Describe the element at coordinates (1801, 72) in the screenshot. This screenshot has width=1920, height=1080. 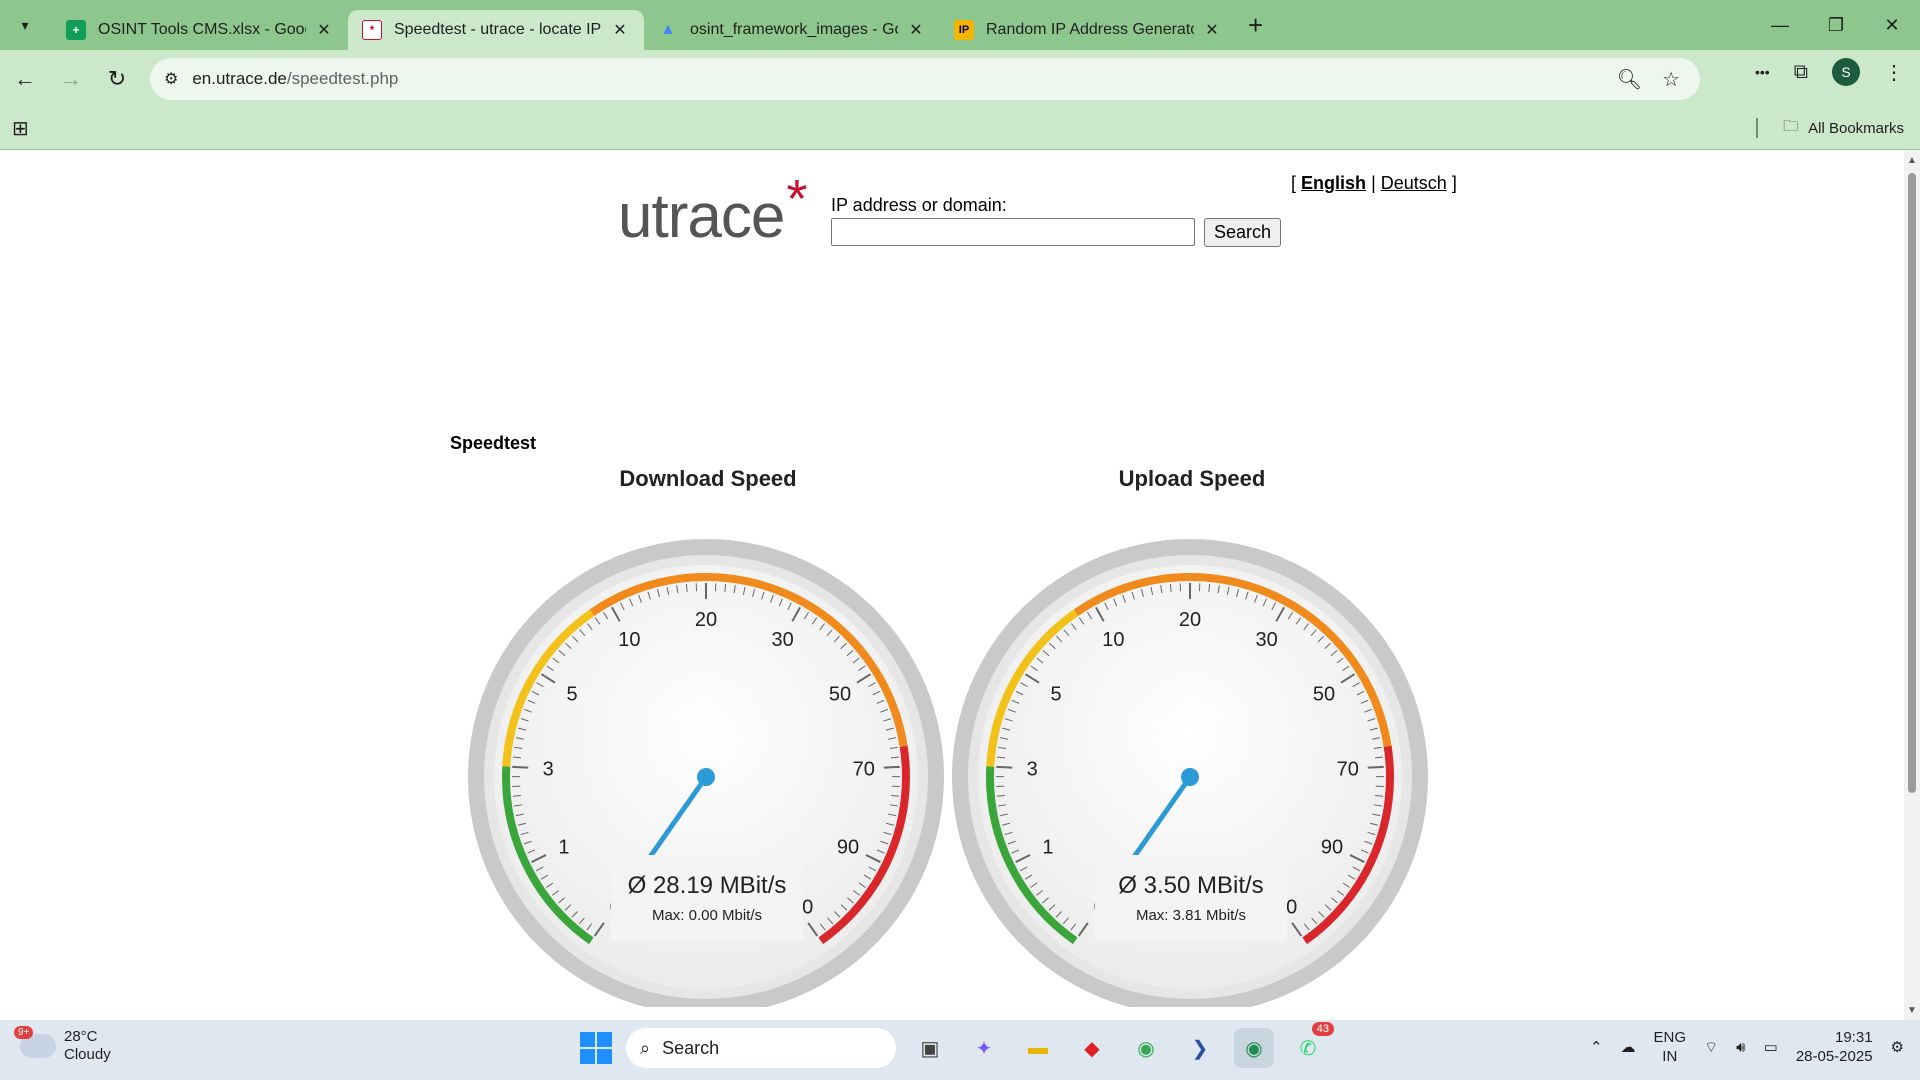
I see `extensions-icon: ⧉` at that location.